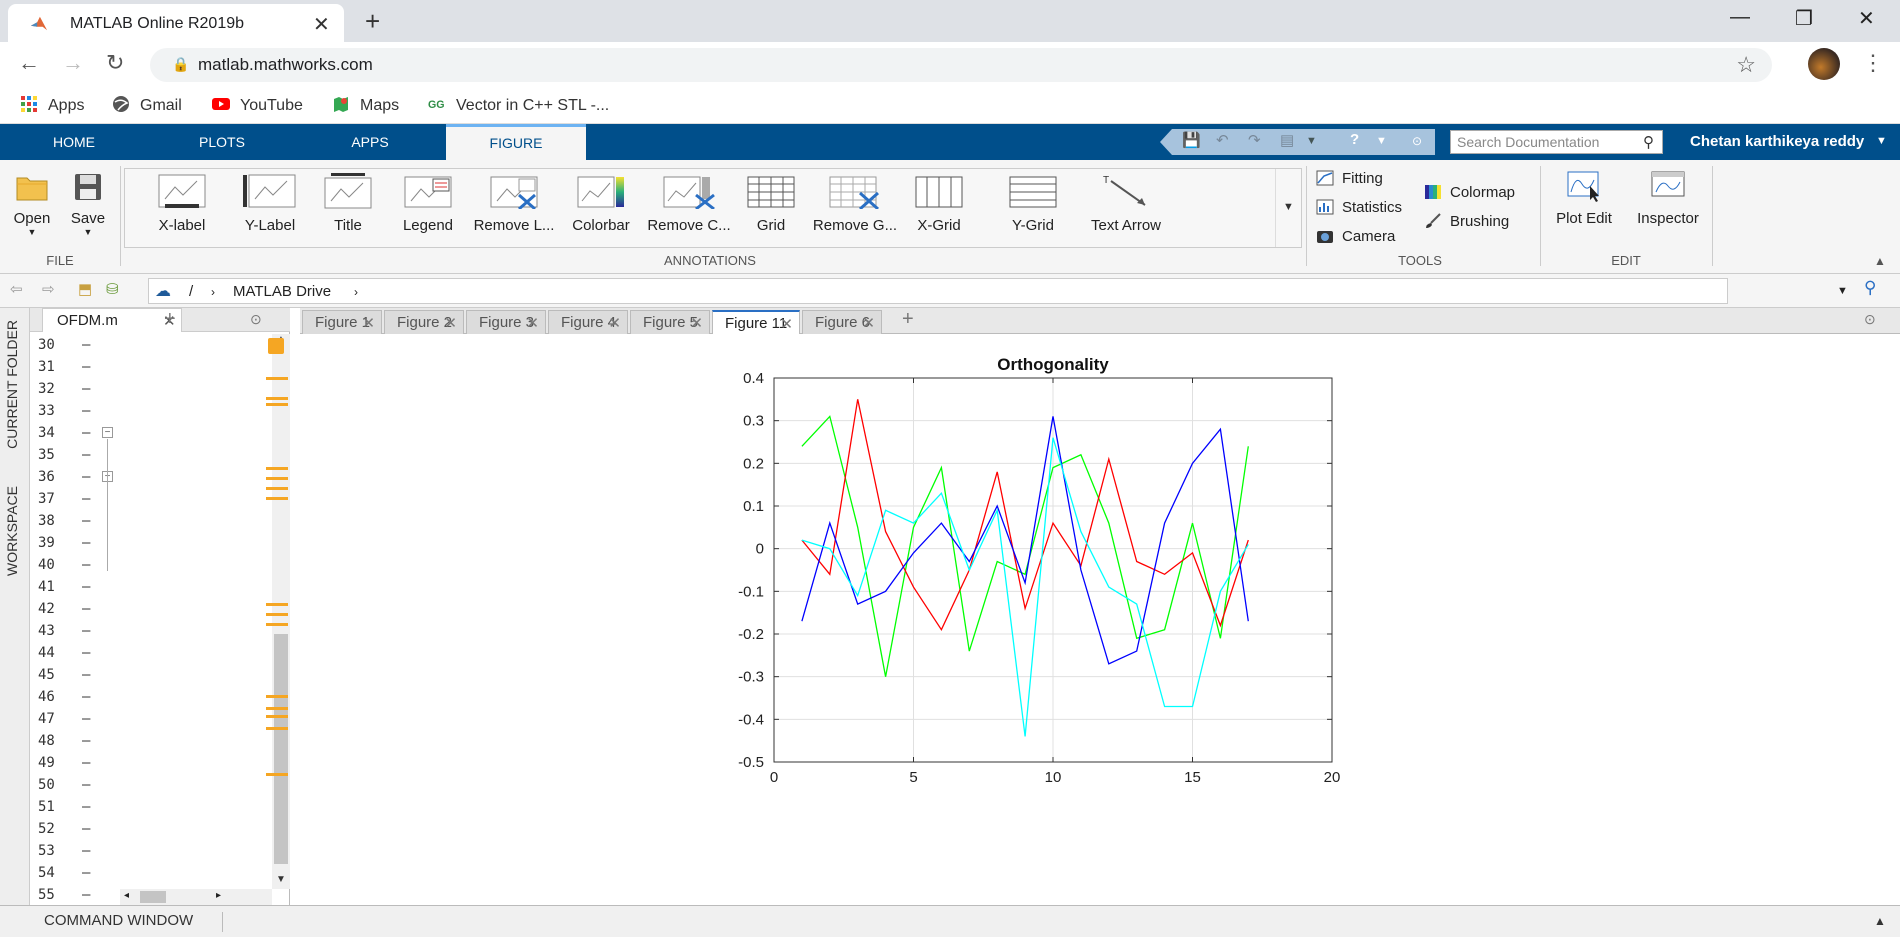  I want to click on close-window-icon: ✕, so click(1866, 18).